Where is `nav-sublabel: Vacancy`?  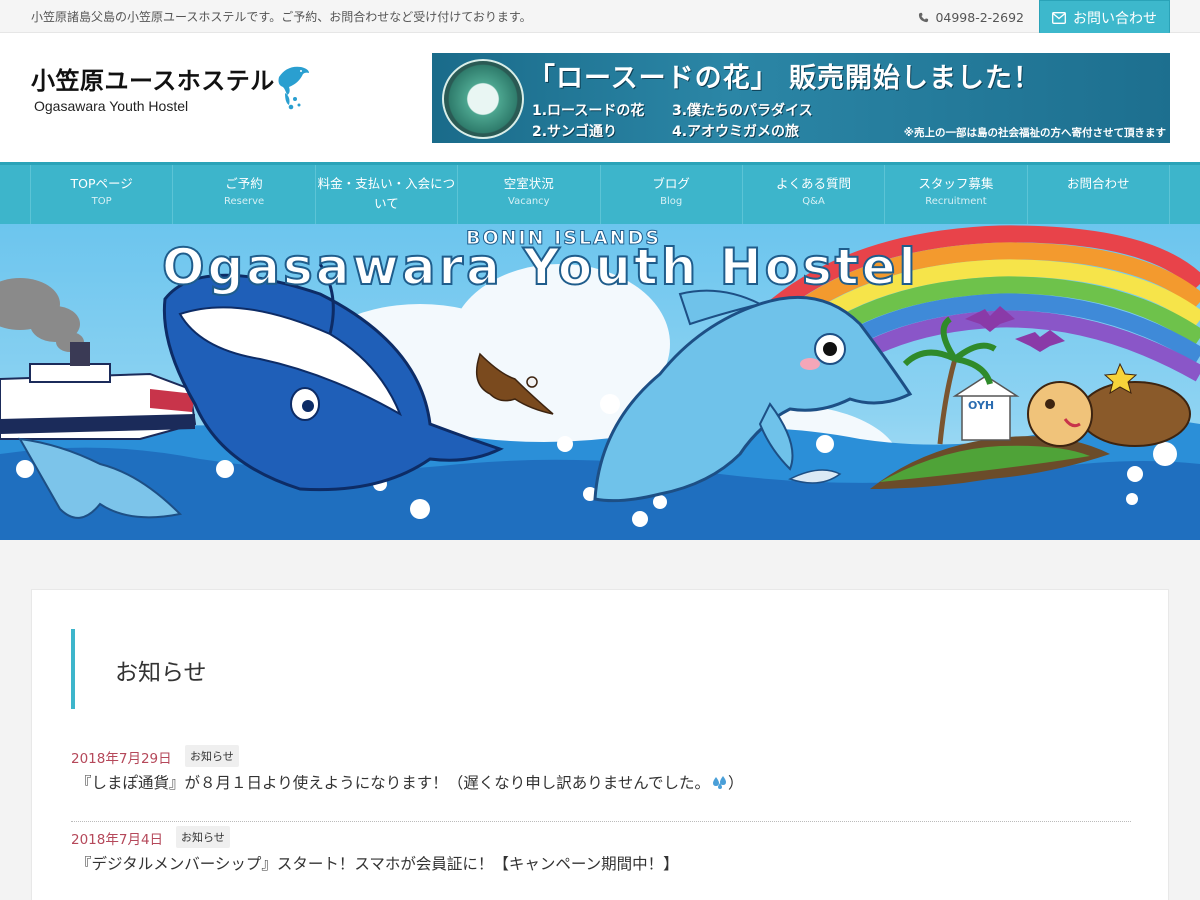
nav-sublabel: Vacancy is located at coordinates (529, 201).